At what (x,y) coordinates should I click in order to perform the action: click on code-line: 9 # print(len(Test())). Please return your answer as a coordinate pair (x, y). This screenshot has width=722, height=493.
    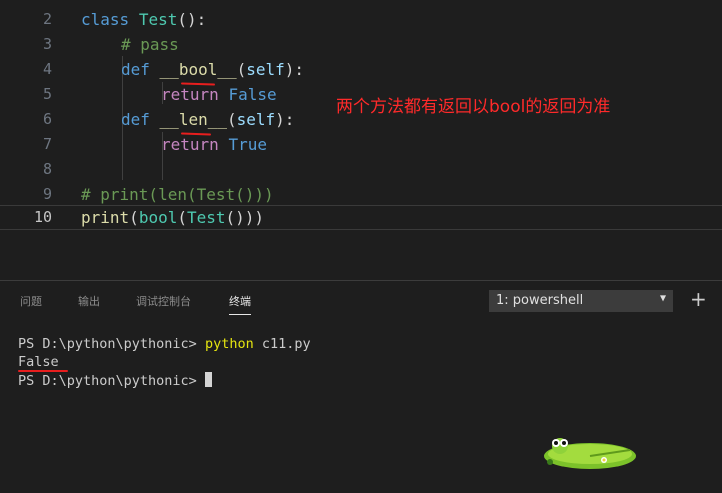
    Looking at the image, I should click on (361, 194).